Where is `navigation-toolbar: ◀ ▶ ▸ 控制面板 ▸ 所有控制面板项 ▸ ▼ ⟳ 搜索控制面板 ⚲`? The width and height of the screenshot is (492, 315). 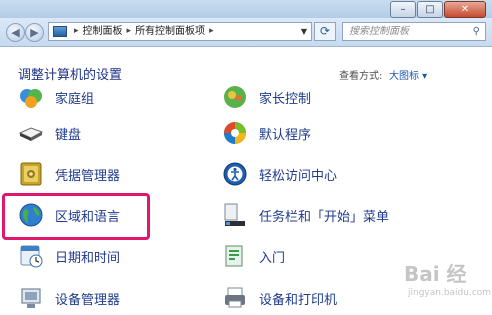
navigation-toolbar: ◀ ▶ ▸ 控制面板 ▸ 所有控制面板项 ▸ ▼ ⟳ 搜索控制面板 ⚲ is located at coordinates (246, 32).